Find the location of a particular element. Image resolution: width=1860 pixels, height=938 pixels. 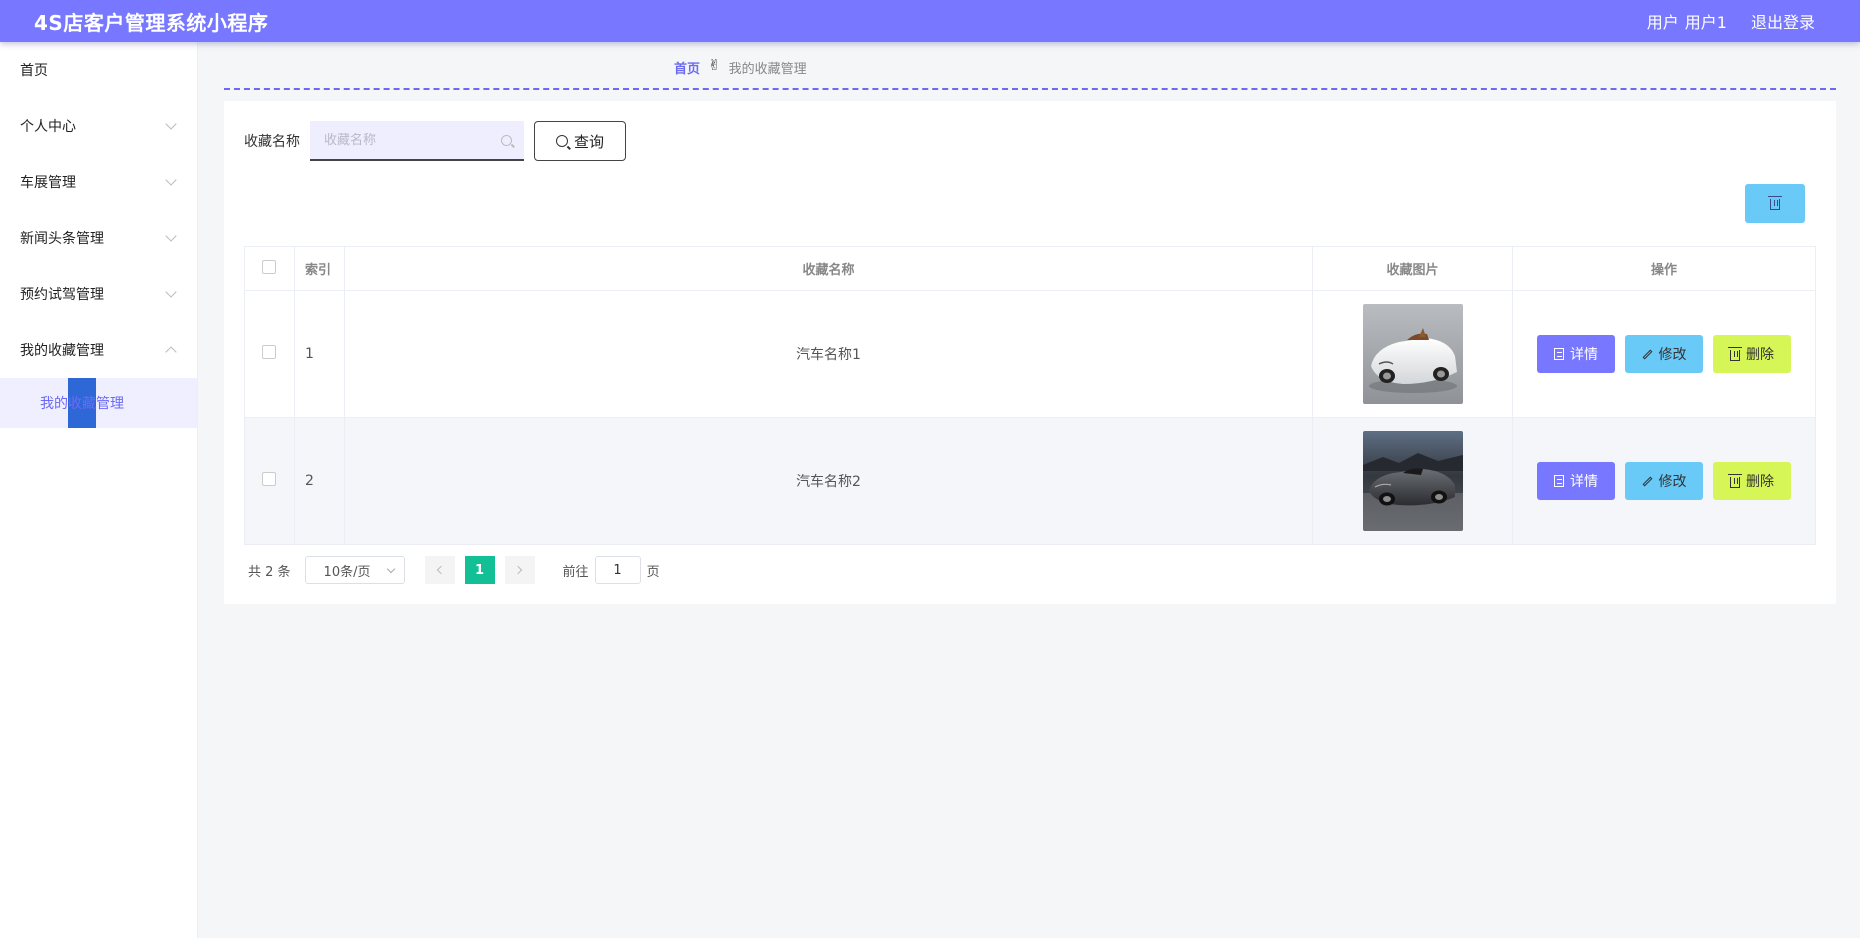

table-row: 2 汽车名称2 详情 修改 删除 is located at coordinates (1030, 481).